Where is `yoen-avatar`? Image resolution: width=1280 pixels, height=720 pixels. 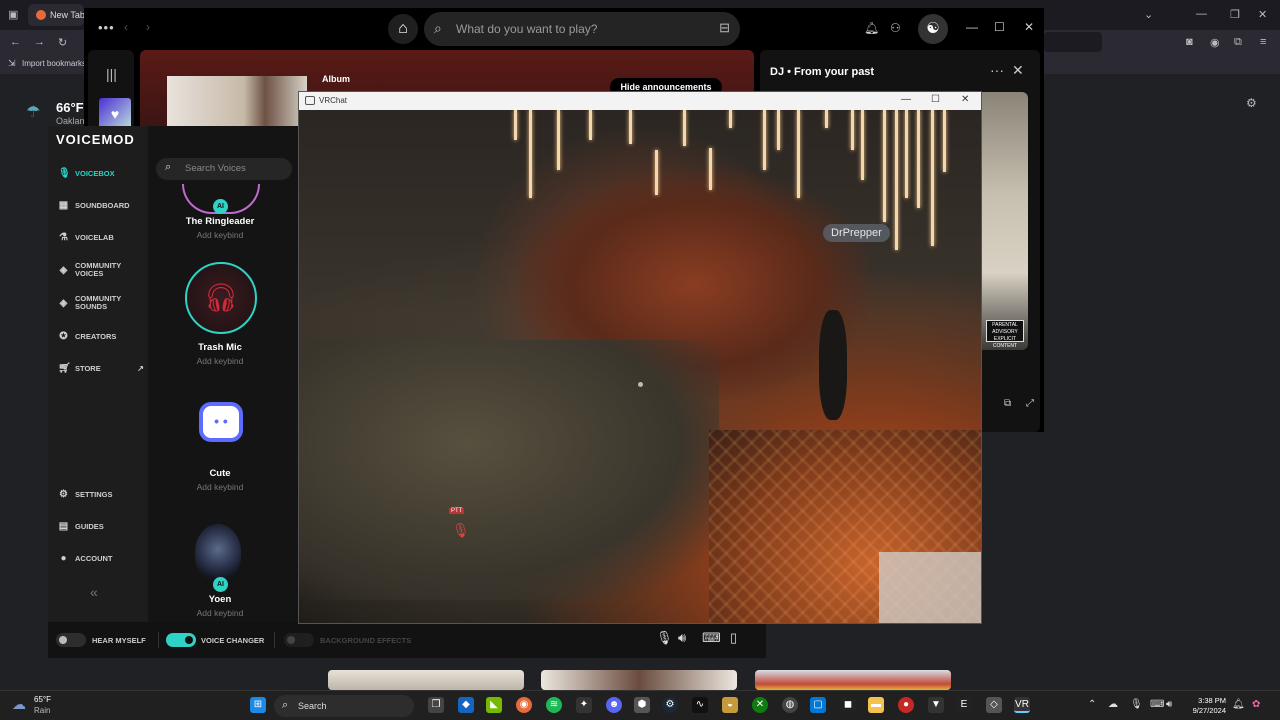
yoen-avatar is located at coordinates (218, 552).